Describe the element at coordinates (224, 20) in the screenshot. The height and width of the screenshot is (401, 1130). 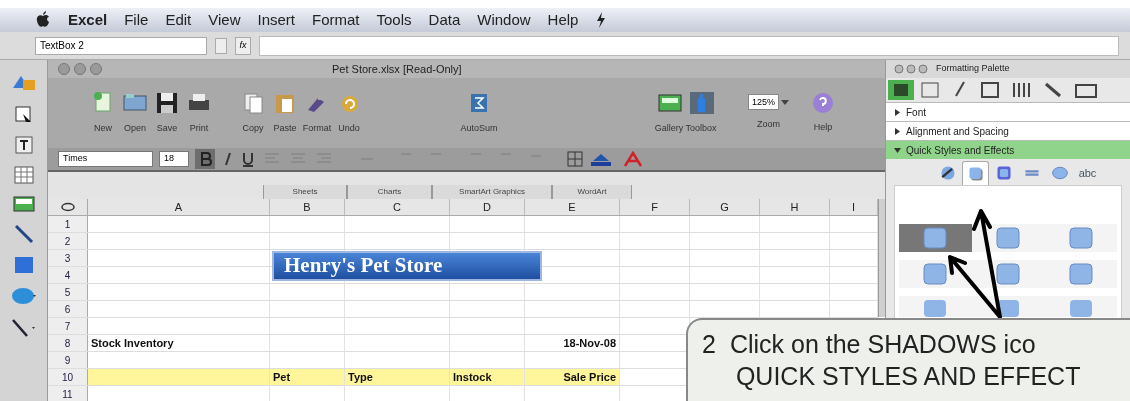
I see `menu-item: View` at that location.